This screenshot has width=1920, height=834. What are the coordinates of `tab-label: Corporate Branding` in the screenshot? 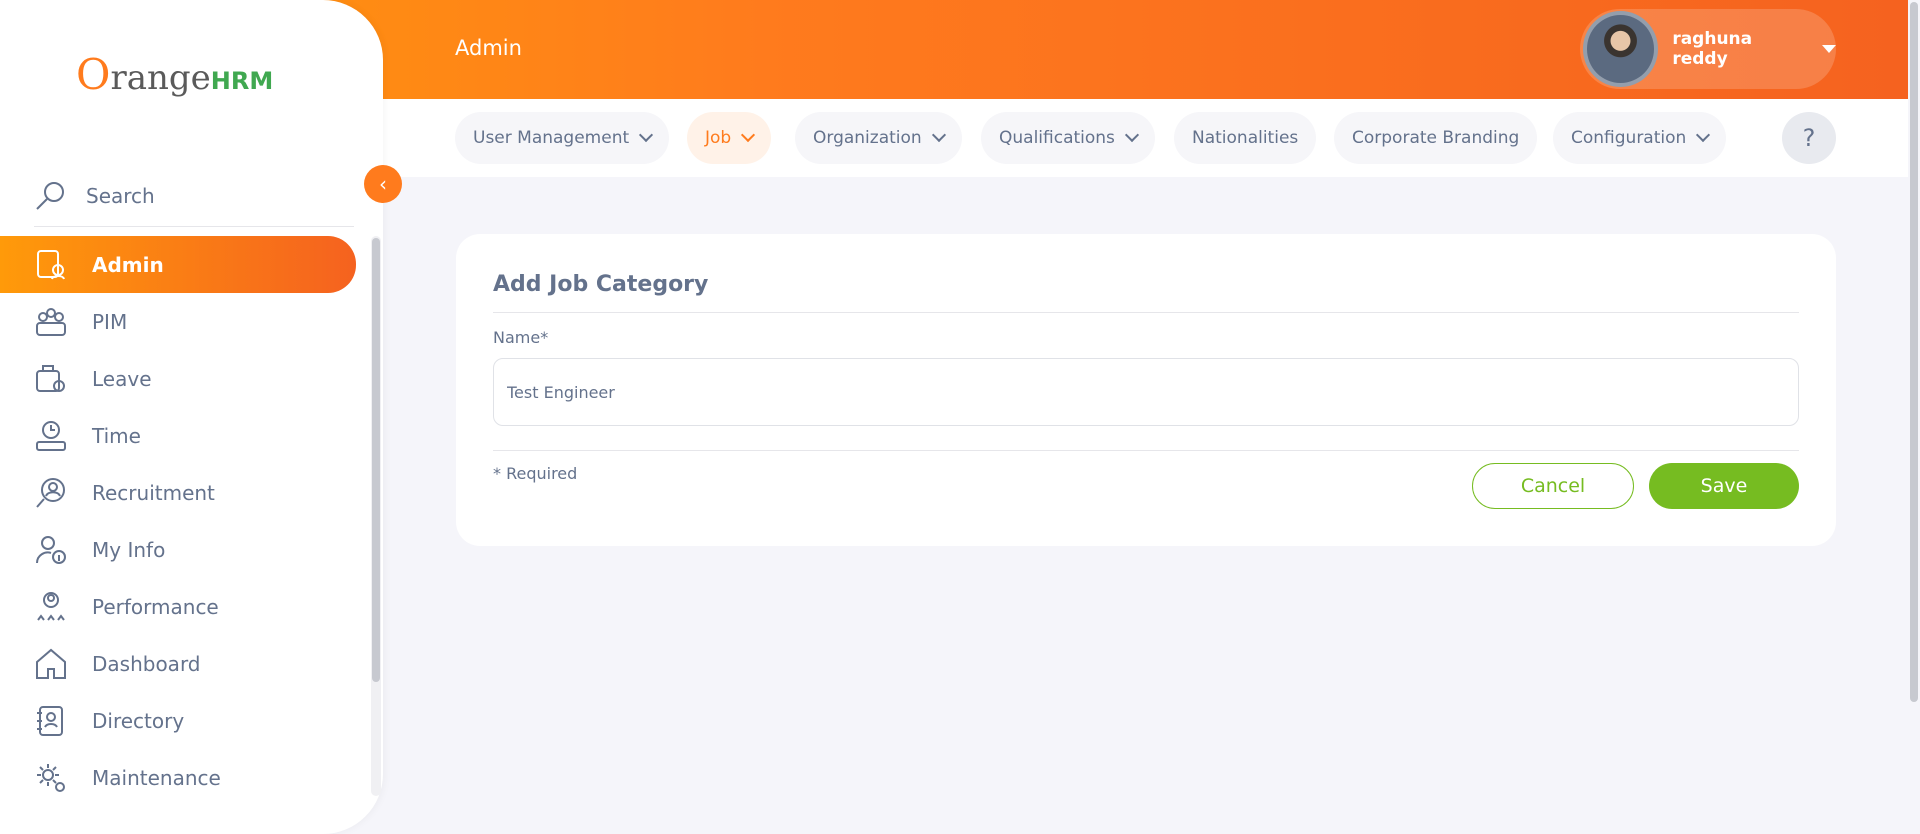 It's located at (1436, 138).